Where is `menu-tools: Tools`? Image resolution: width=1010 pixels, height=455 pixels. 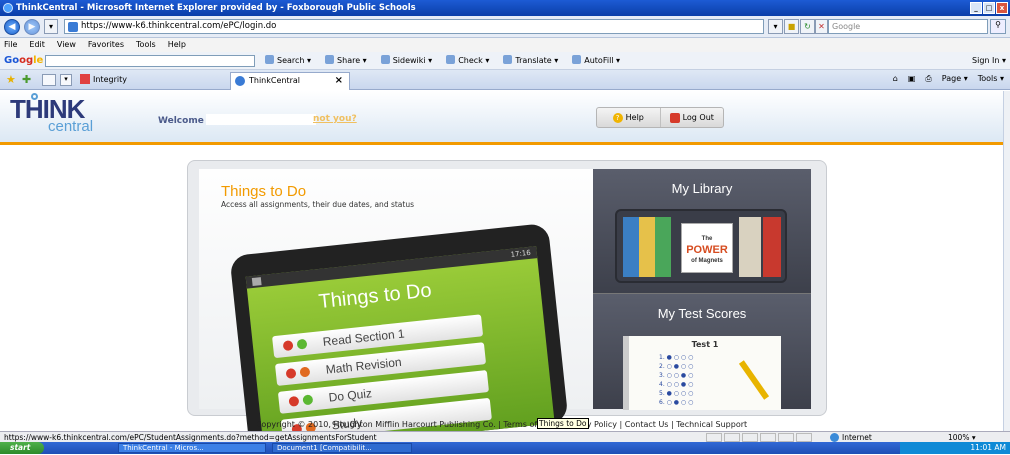
menu-tools: Tools is located at coordinates (146, 45).